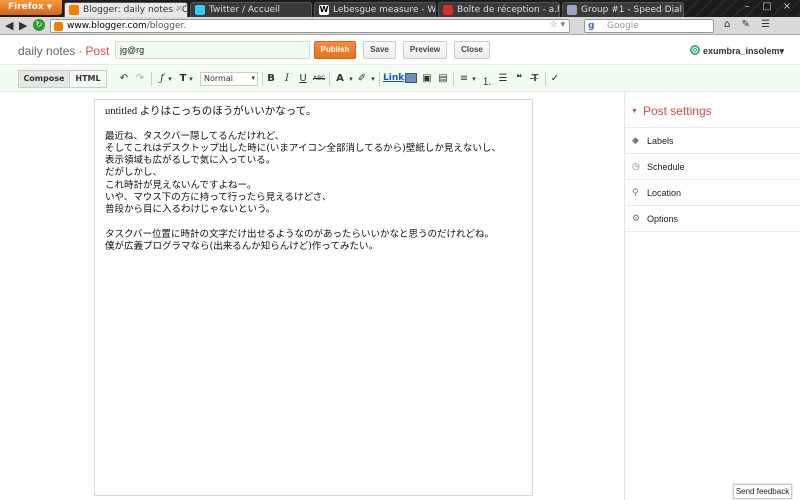  Describe the element at coordinates (241, 247) in the screenshot. I see `editor-line: 僕が広義プログラマなら(出来るんか知らんけど)作ってみたい。` at that location.